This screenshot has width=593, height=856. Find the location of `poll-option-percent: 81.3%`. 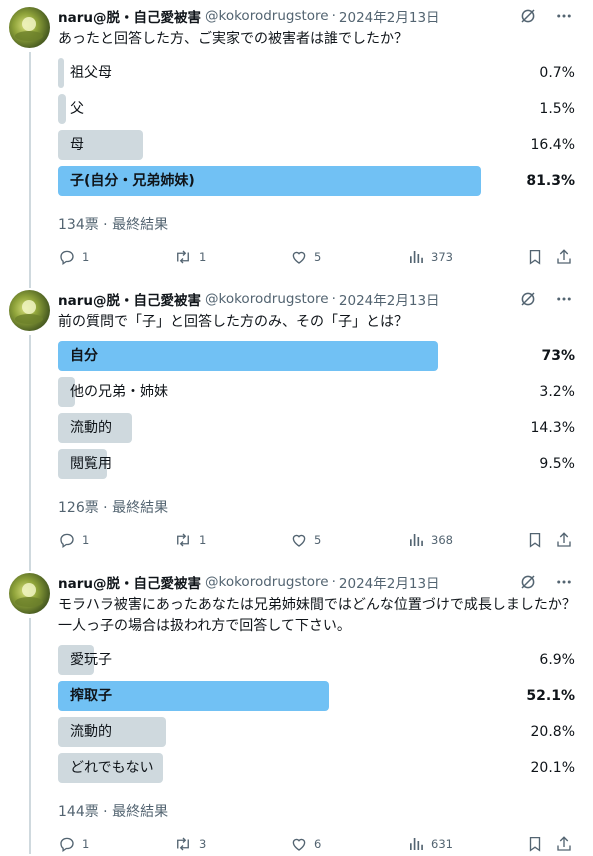

poll-option-percent: 81.3% is located at coordinates (550, 181).